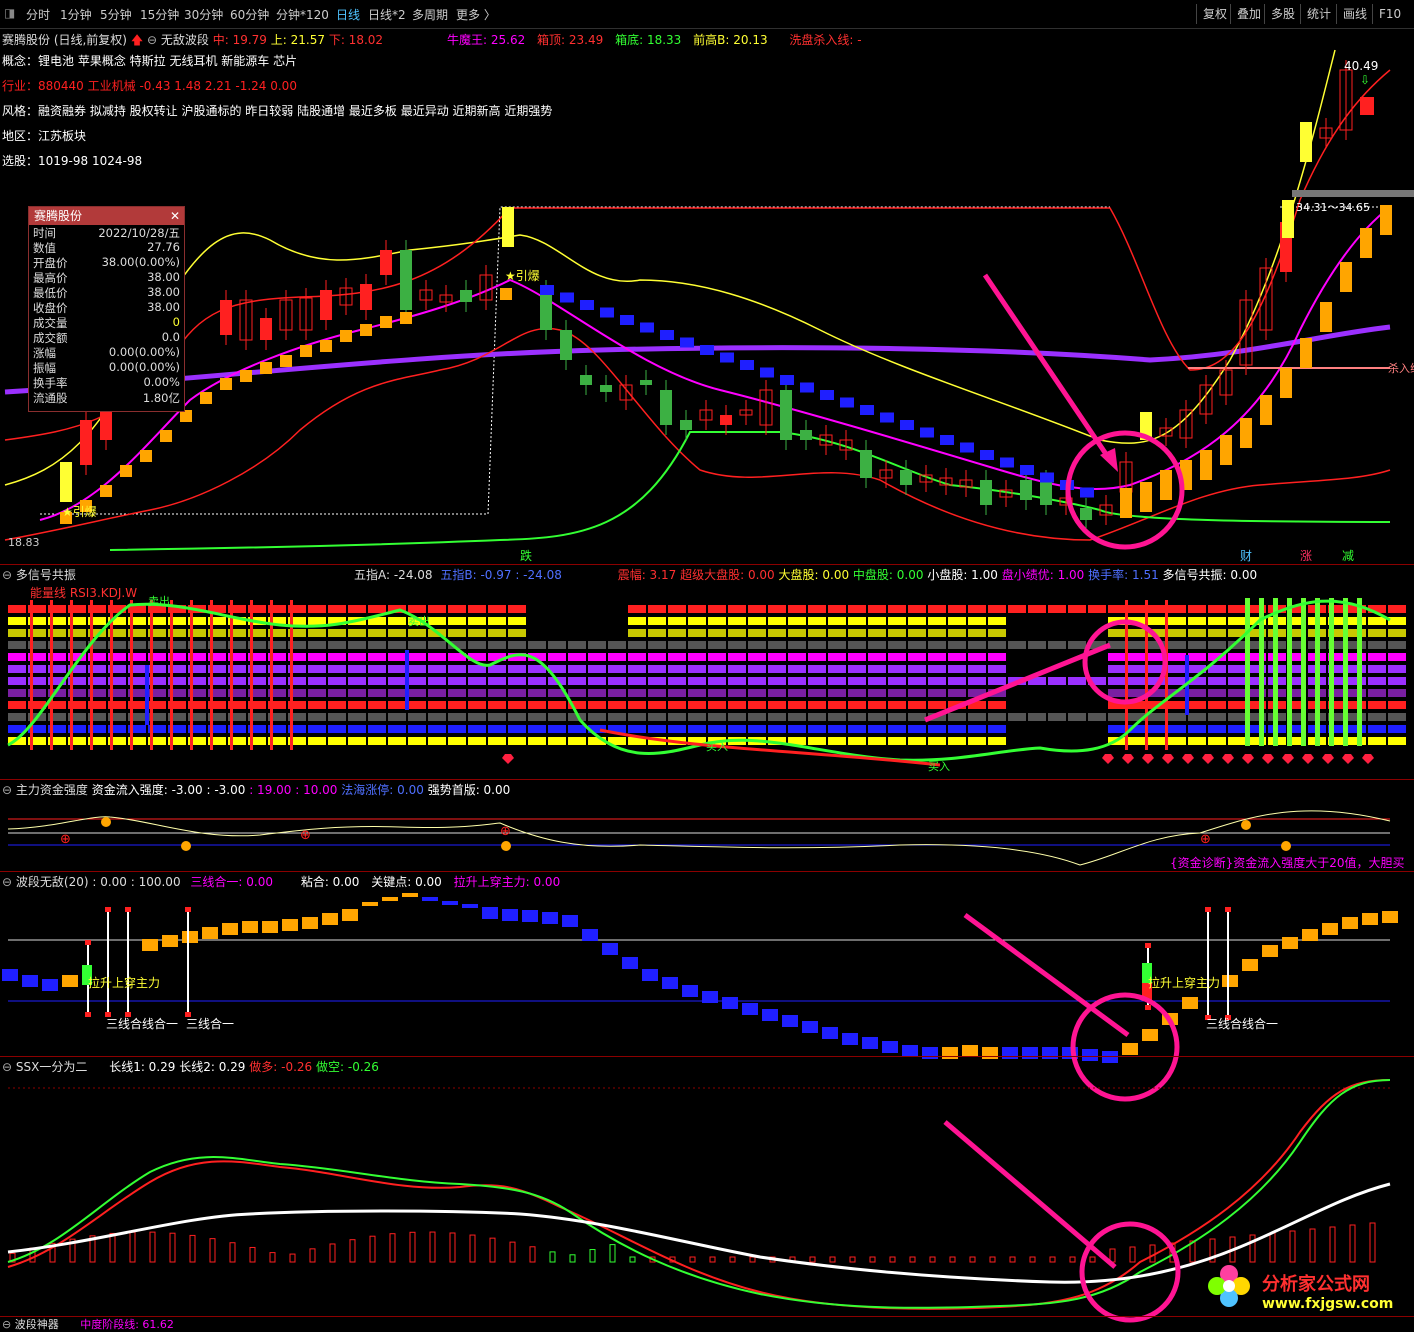  I want to click on sanxian-label: 三线合线合一, so click(1242, 1023).